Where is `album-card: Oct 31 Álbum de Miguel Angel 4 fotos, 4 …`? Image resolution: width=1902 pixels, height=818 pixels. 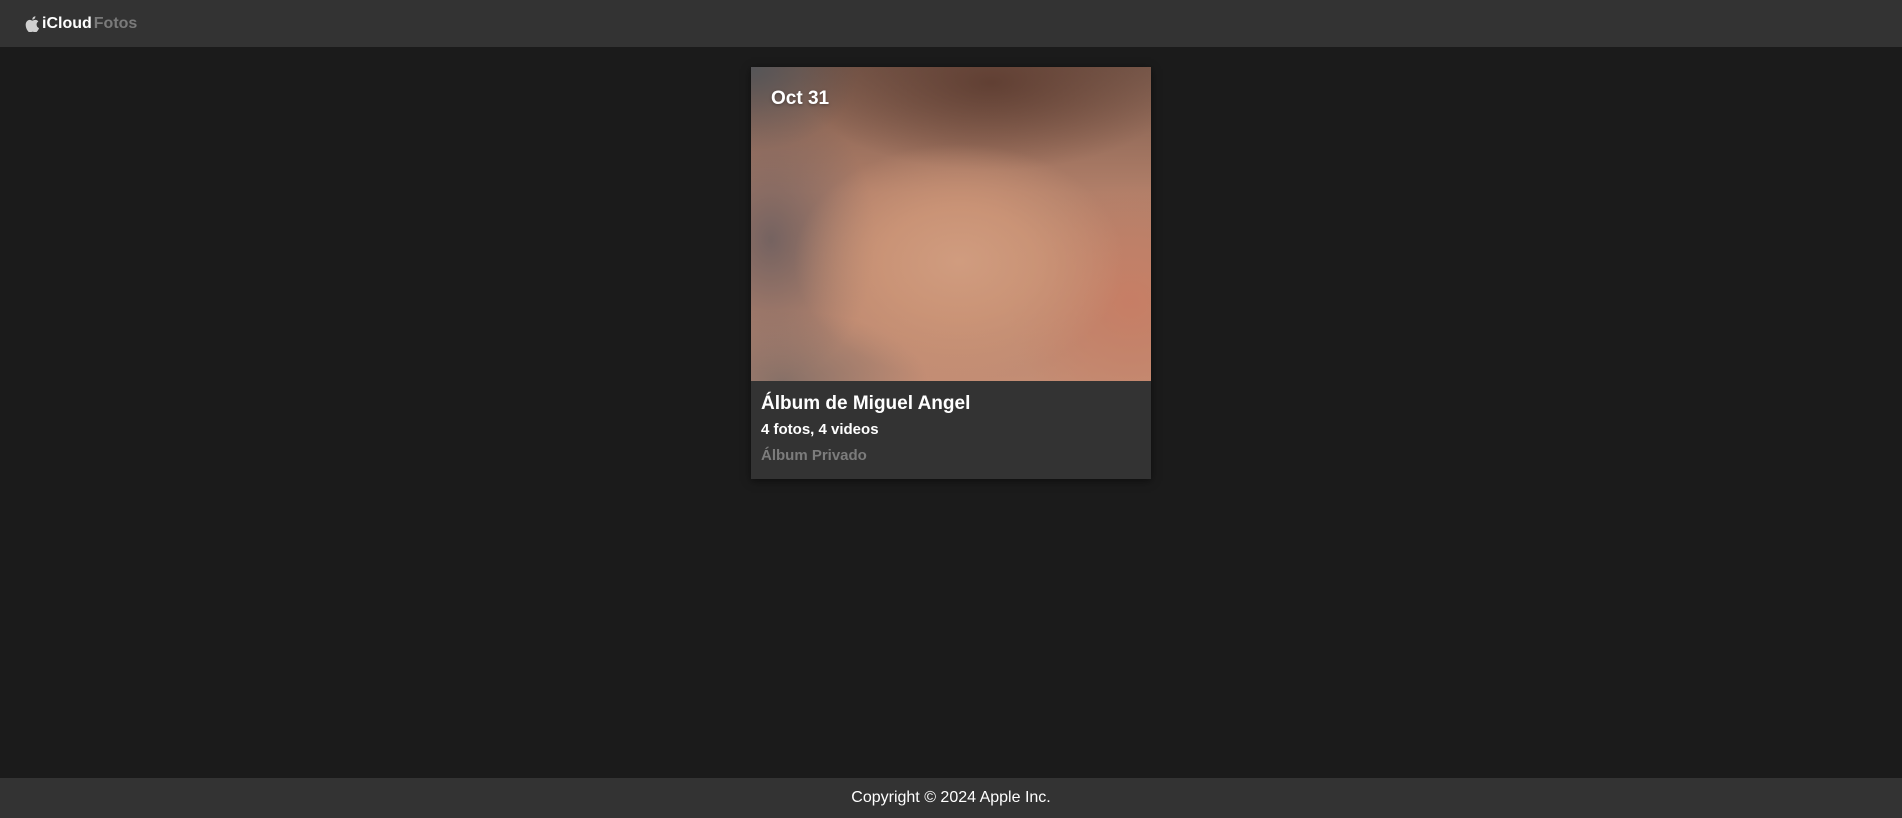 album-card: Oct 31 Álbum de Miguel Angel 4 fotos, 4 … is located at coordinates (951, 273).